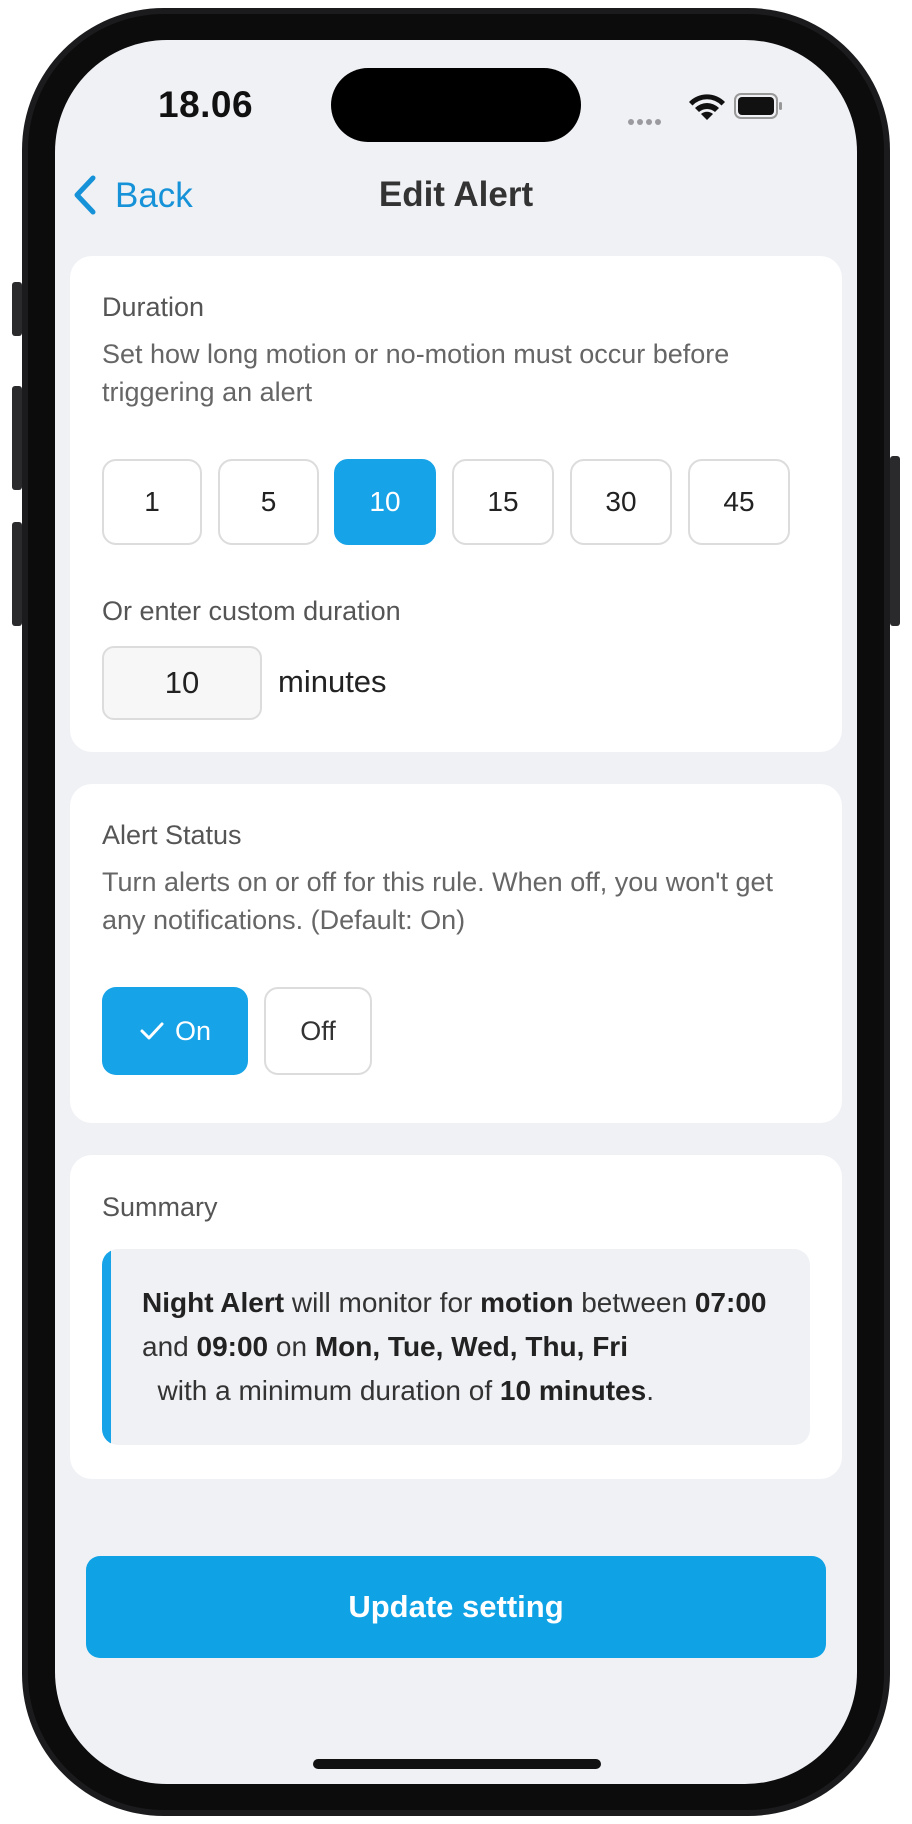  I want to click on duration-option-45: 45, so click(739, 502).